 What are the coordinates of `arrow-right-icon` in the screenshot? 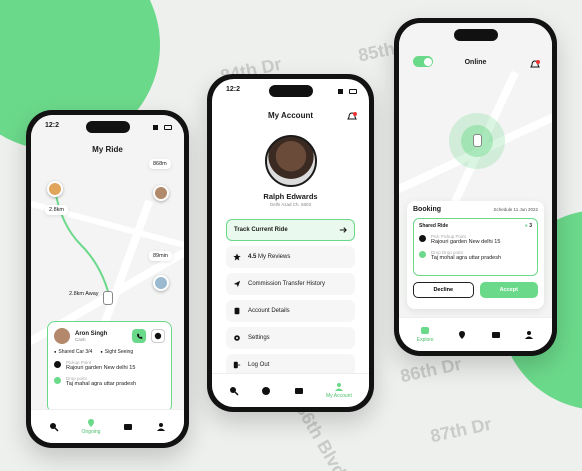 It's located at (343, 230).